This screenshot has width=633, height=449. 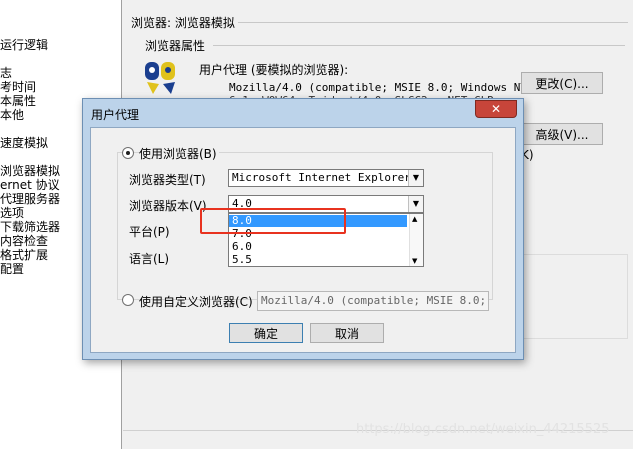 What do you see at coordinates (179, 153) in the screenshot?
I see `use-browser-label: 使用浏览器(B)` at bounding box center [179, 153].